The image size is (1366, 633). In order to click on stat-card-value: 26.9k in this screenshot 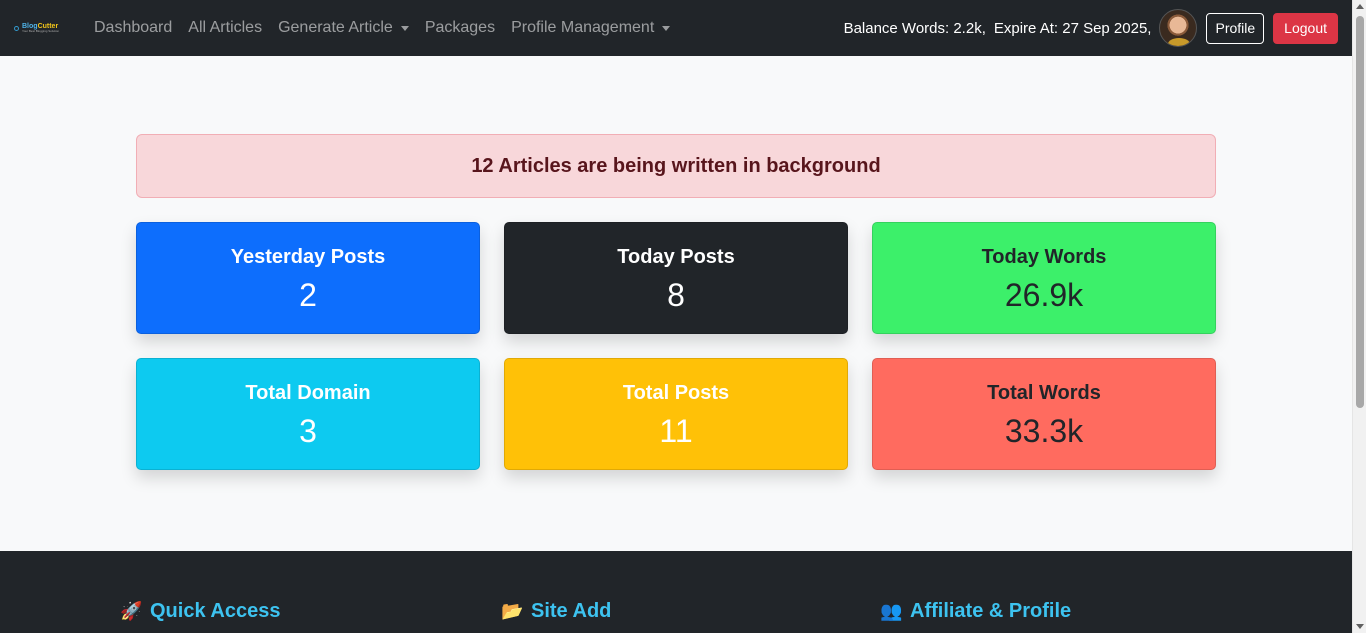, I will do `click(1044, 295)`.